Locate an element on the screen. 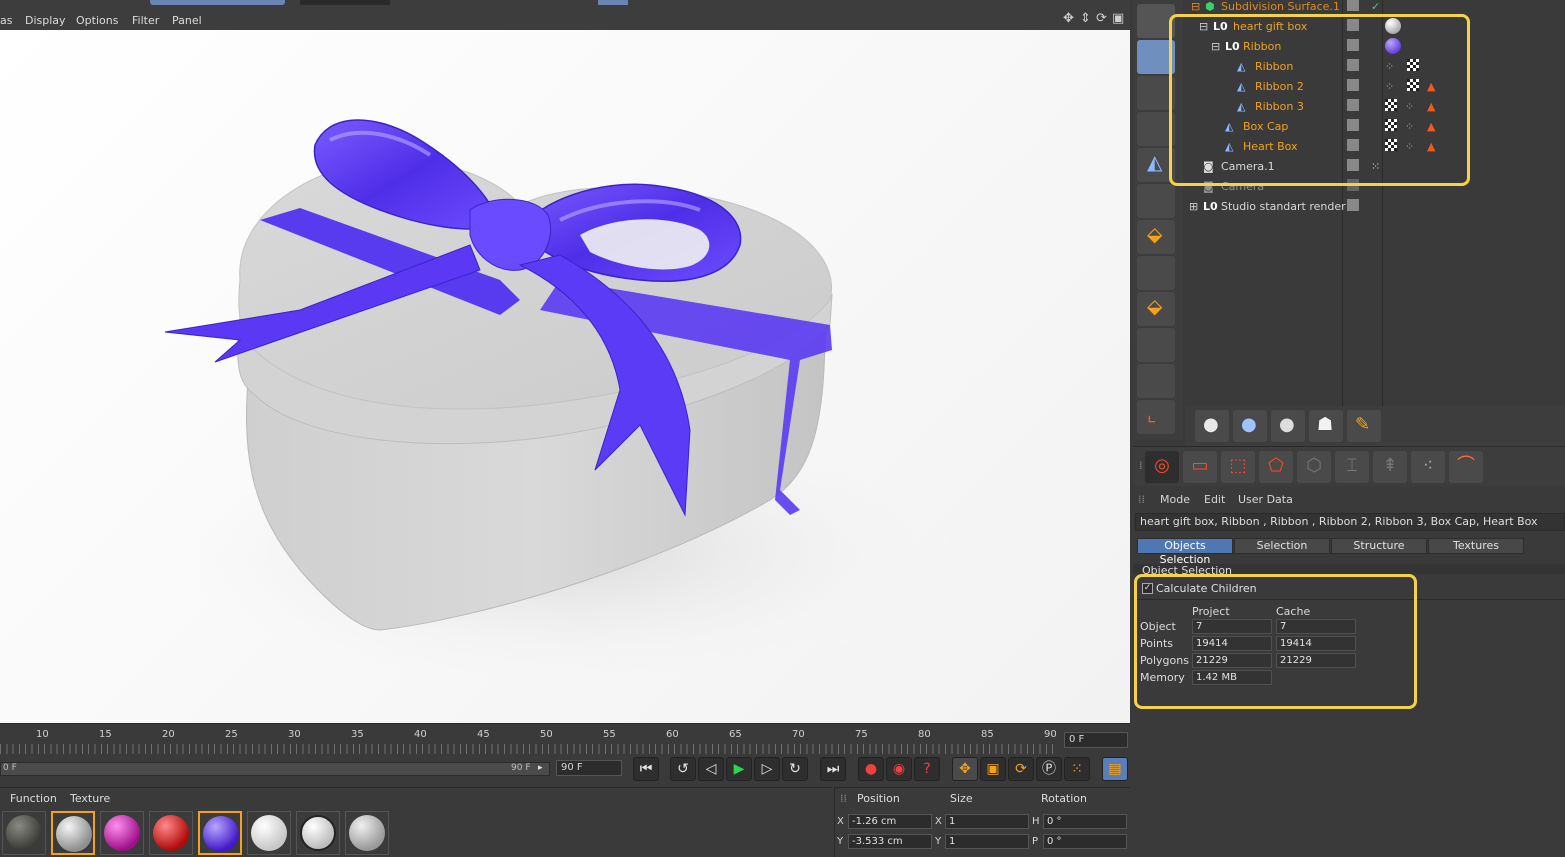 The width and height of the screenshot is (1565, 857). next-key-icon: ↻ is located at coordinates (795, 769).